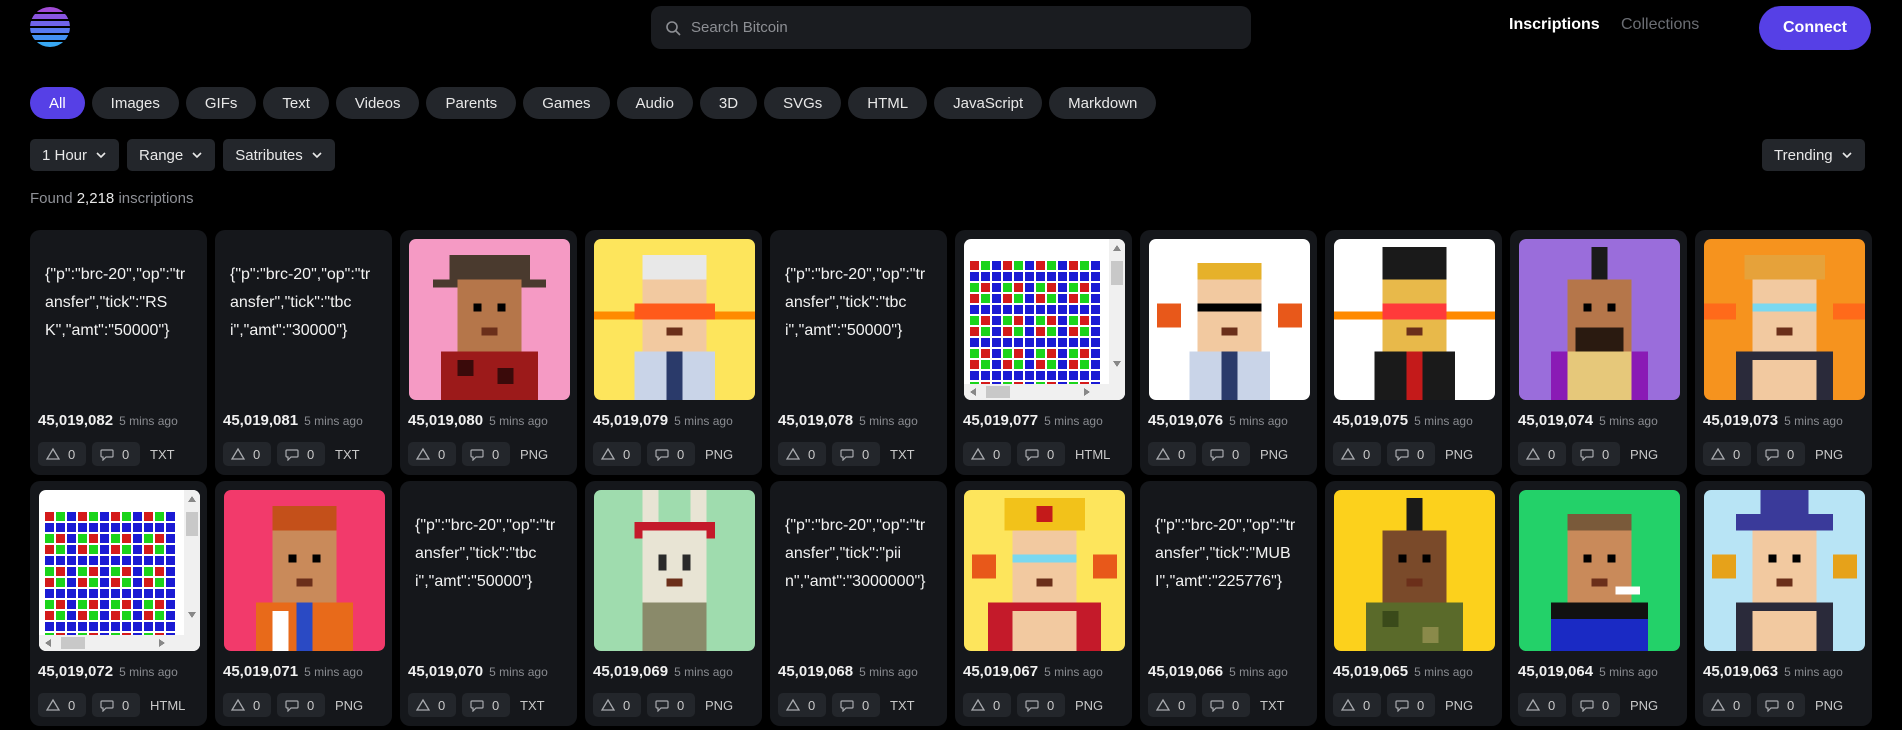 The width and height of the screenshot is (1902, 730). I want to click on range-dropdown: Range, so click(171, 155).